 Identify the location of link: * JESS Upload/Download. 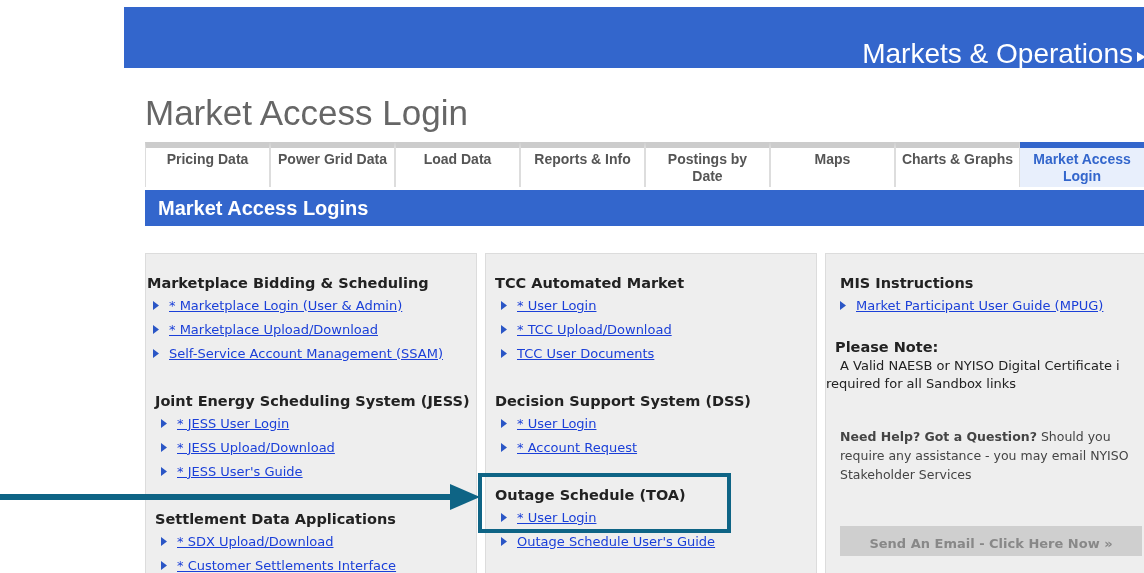
(256, 447).